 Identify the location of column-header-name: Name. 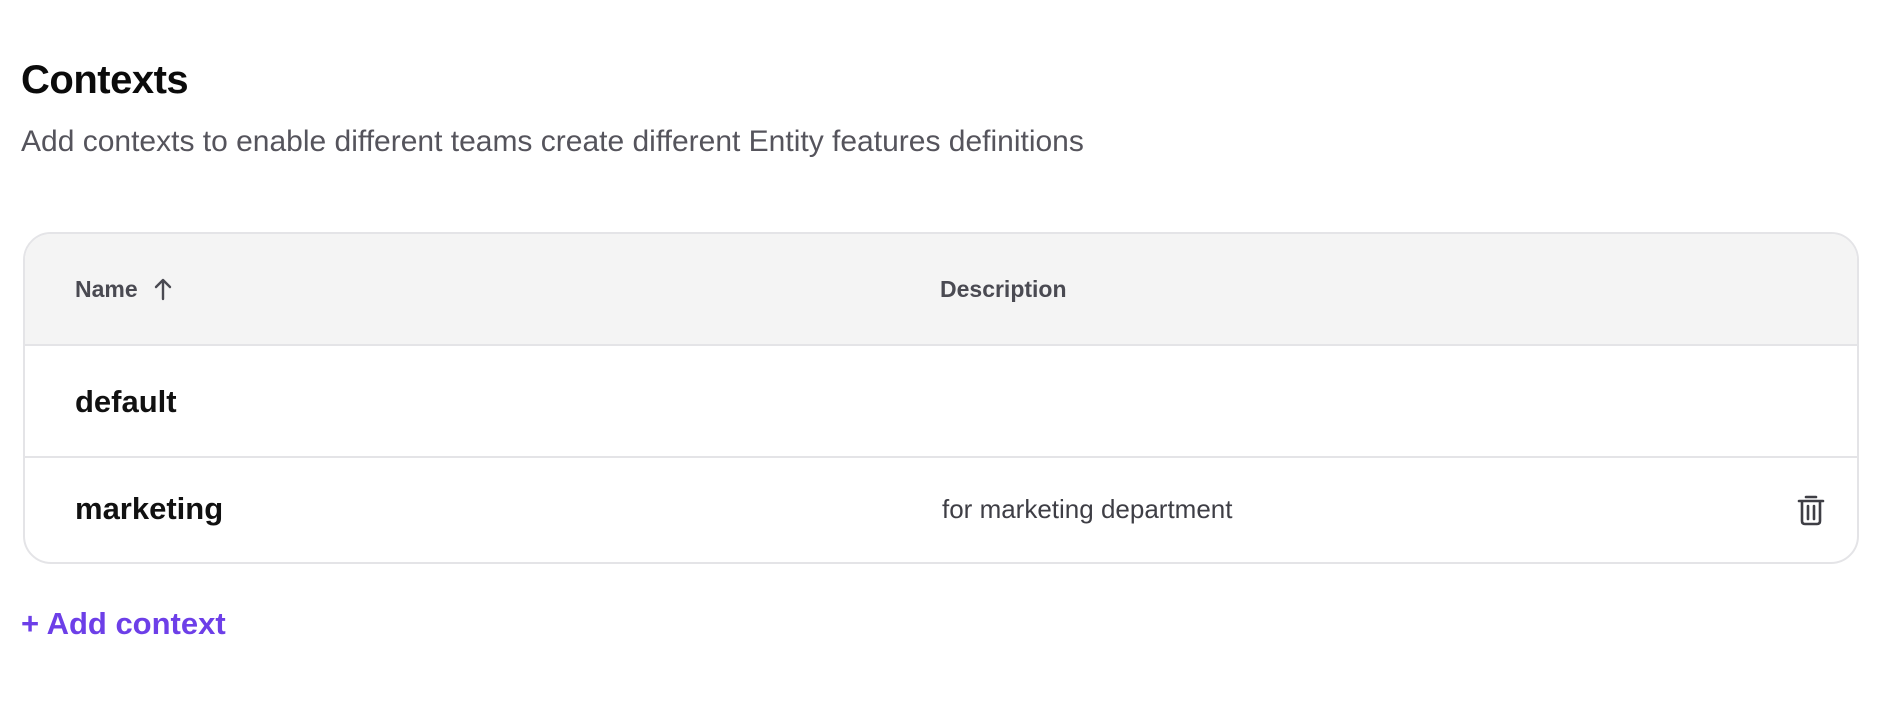
(124, 289).